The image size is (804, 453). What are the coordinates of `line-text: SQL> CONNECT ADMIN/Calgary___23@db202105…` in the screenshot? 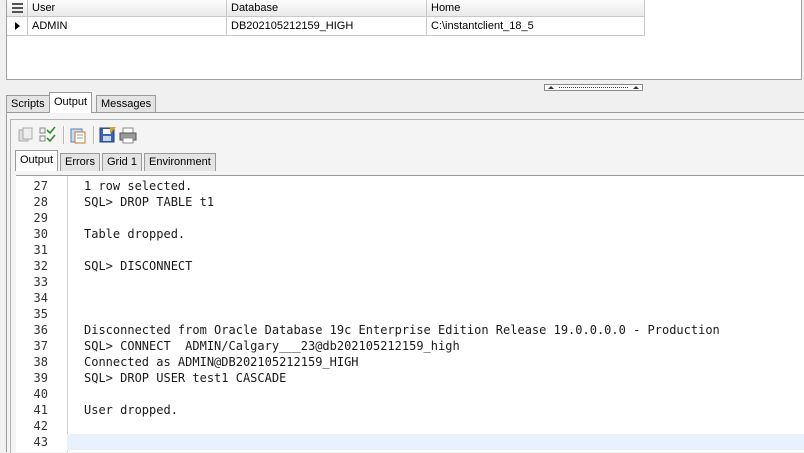 It's located at (272, 346).